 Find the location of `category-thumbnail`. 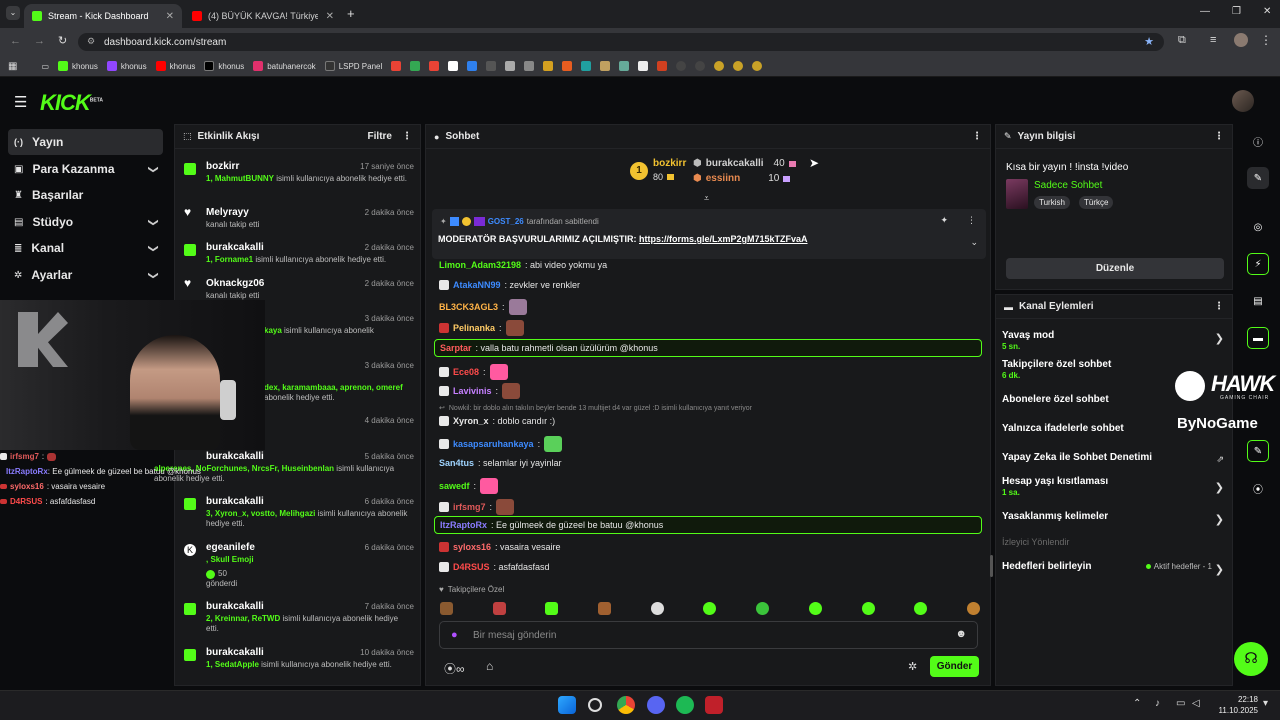

category-thumbnail is located at coordinates (1017, 194).